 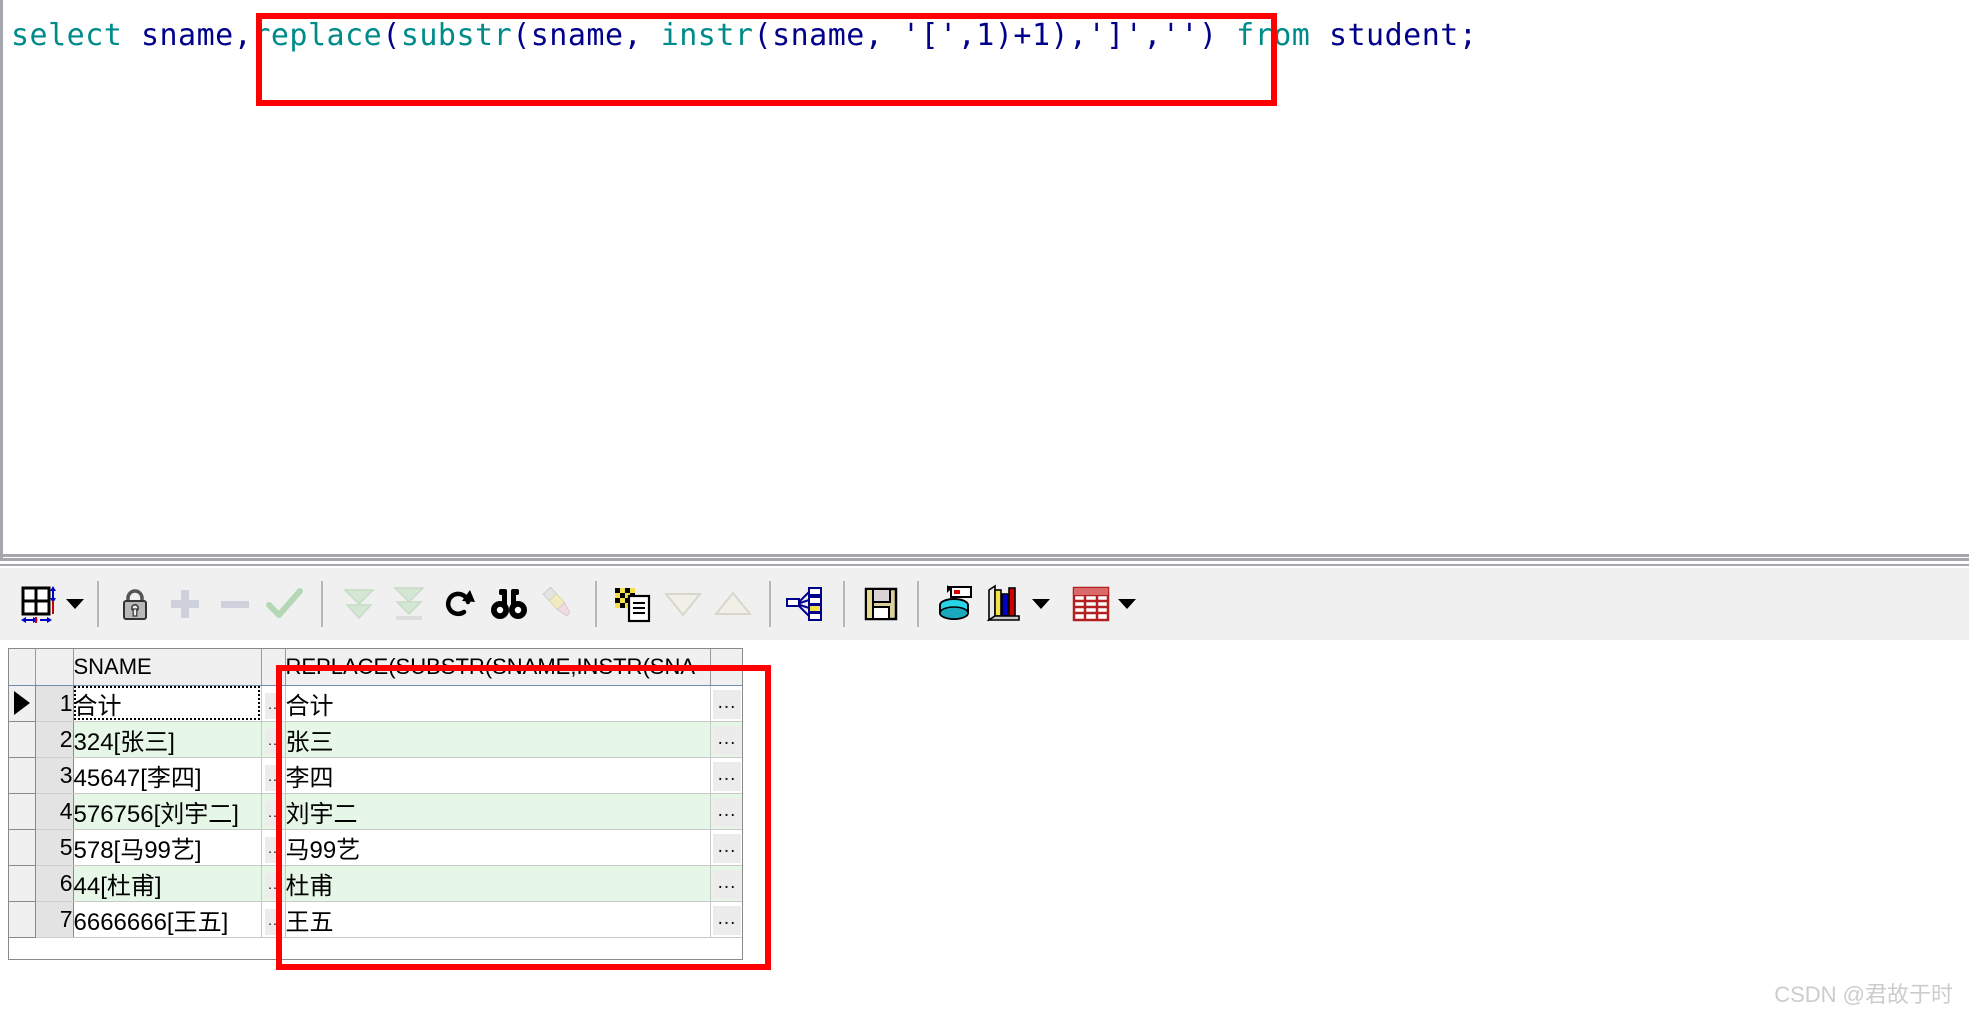 What do you see at coordinates (633, 604) in the screenshot?
I see `copy-to-clipboard-icon` at bounding box center [633, 604].